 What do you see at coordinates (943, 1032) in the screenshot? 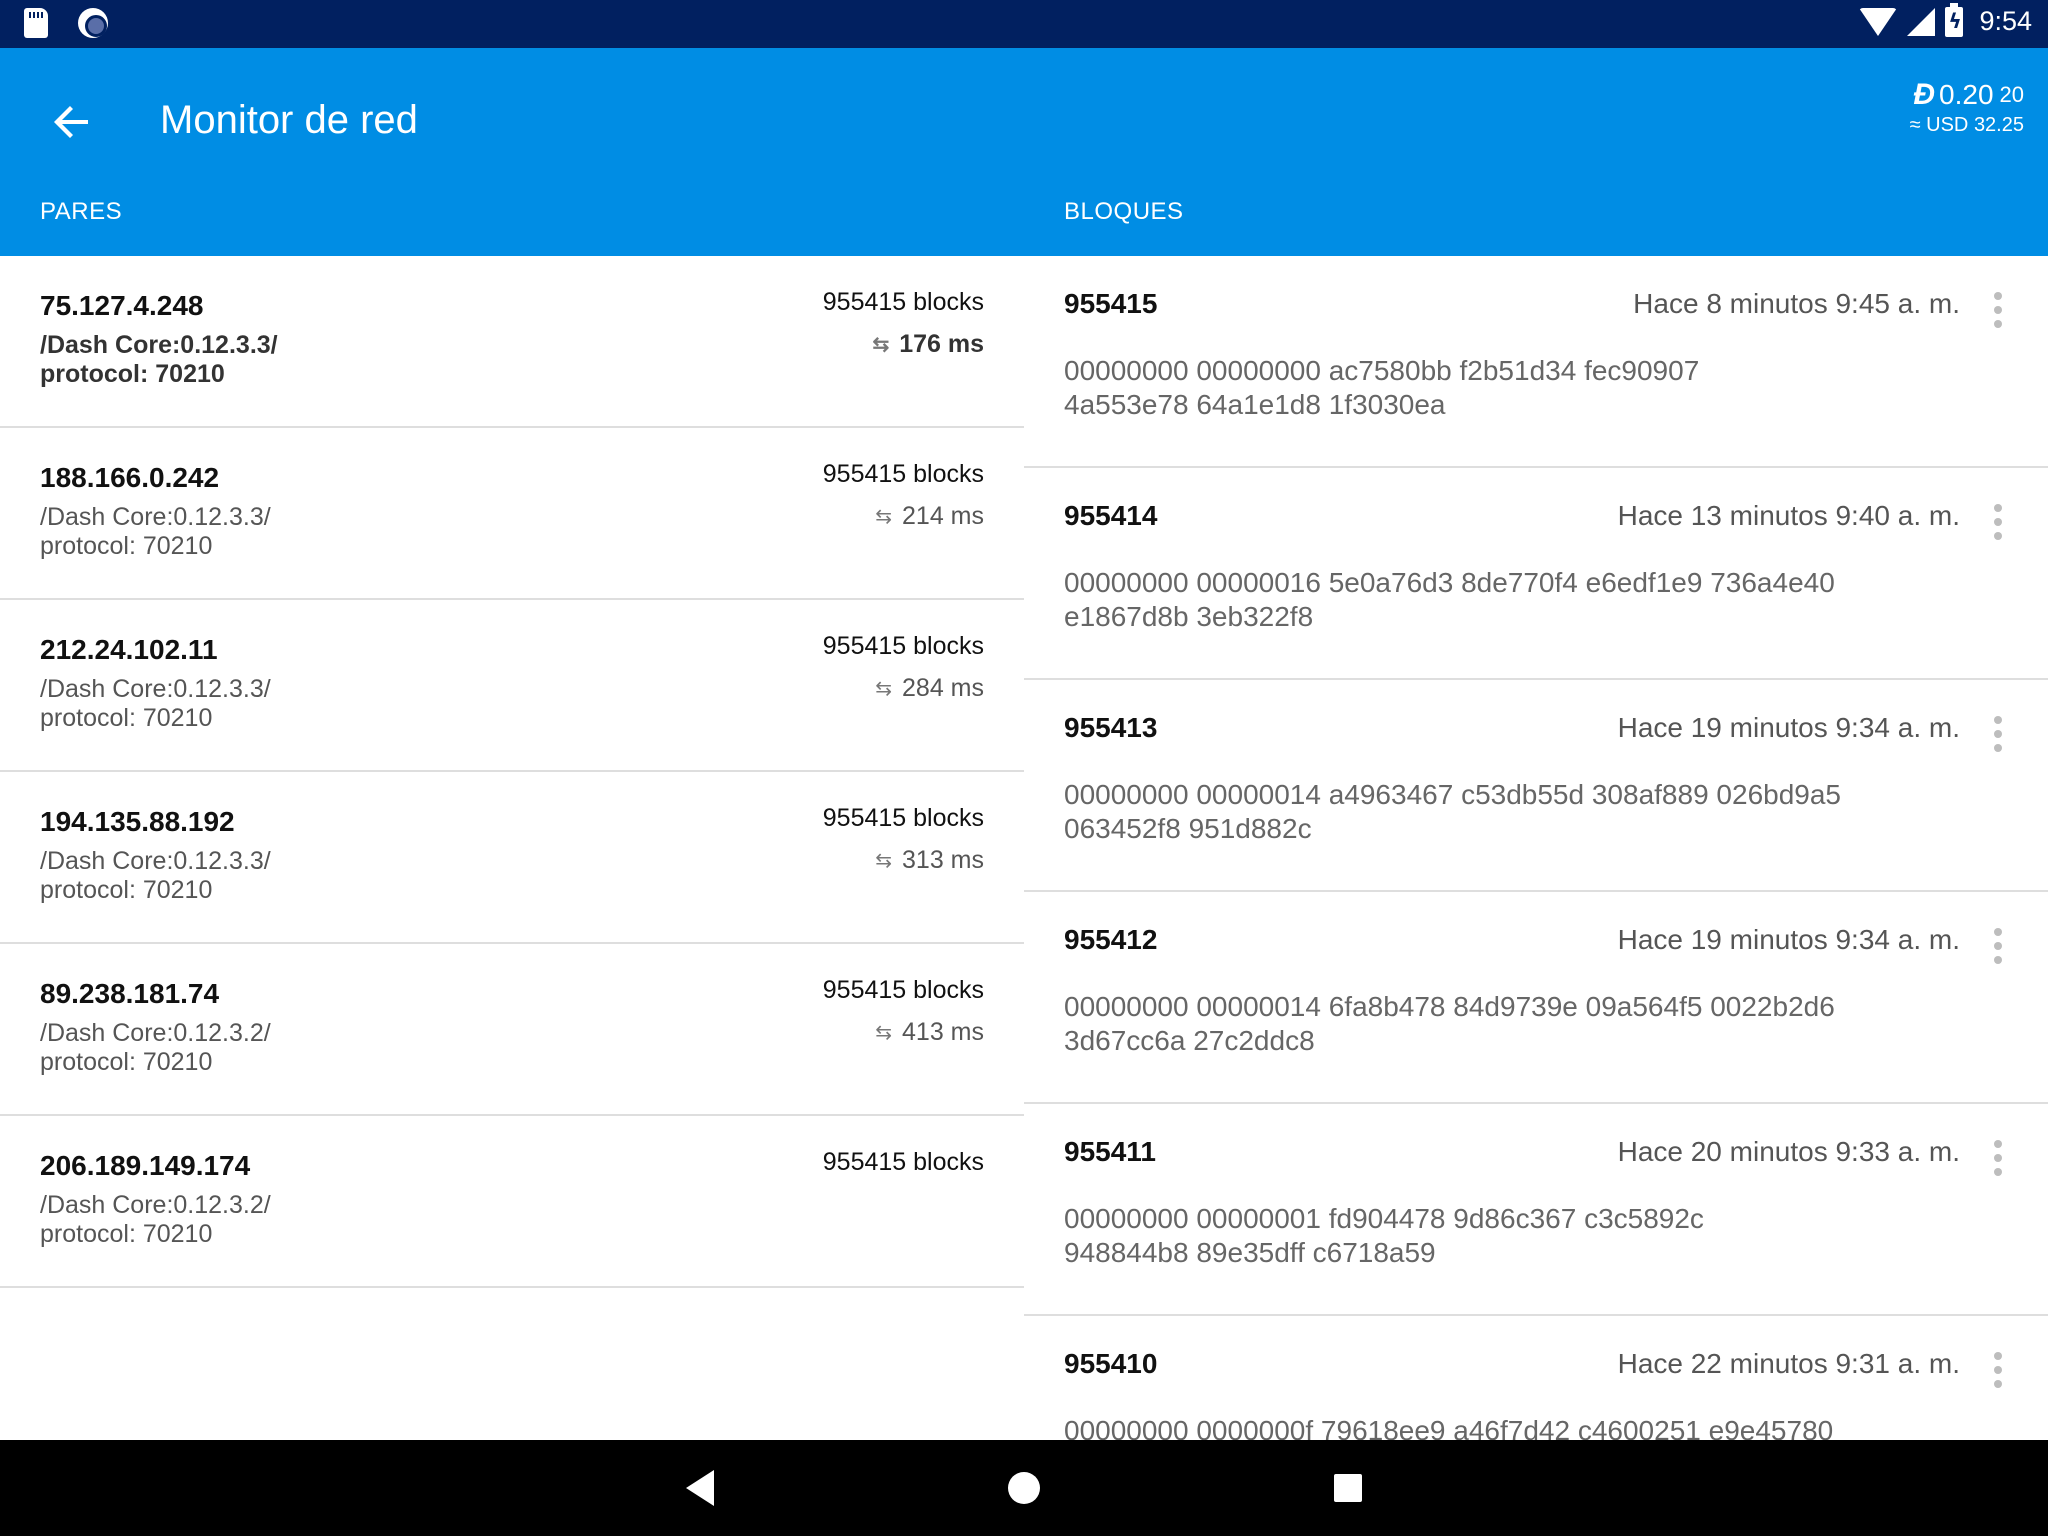
I see `peer-ping-value: 413 ms` at bounding box center [943, 1032].